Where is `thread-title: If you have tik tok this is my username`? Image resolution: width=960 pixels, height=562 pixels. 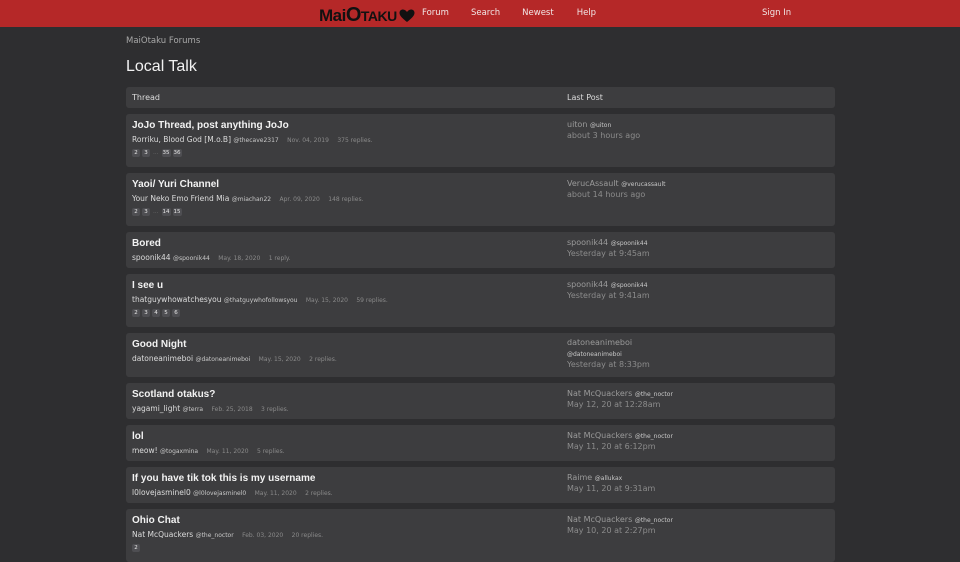 thread-title: If you have tik tok this is my username is located at coordinates (223, 478).